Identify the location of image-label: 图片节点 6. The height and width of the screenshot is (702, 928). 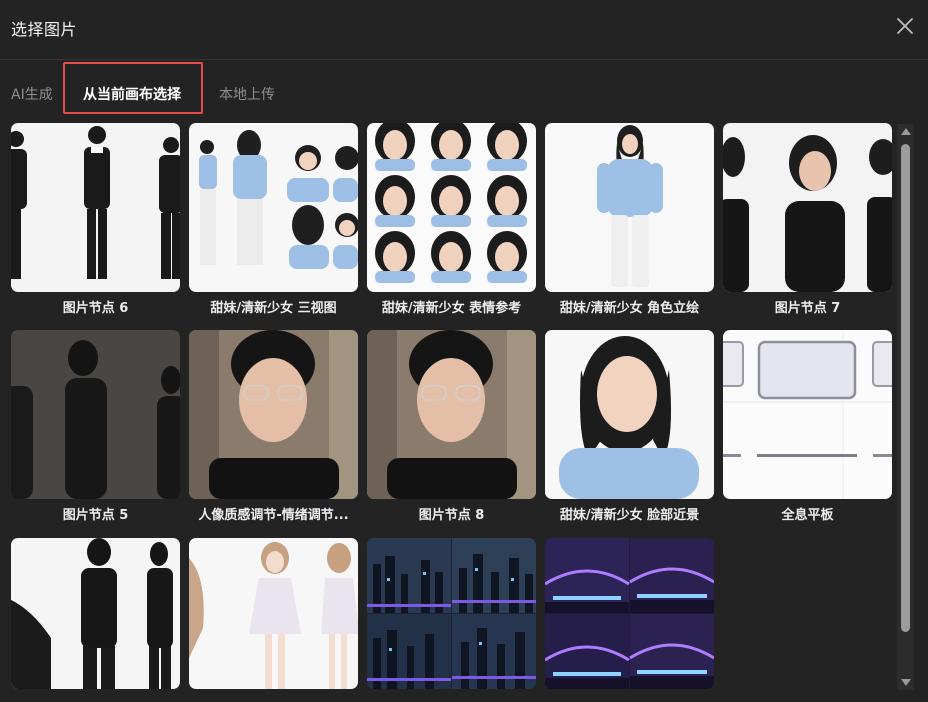
(95, 308).